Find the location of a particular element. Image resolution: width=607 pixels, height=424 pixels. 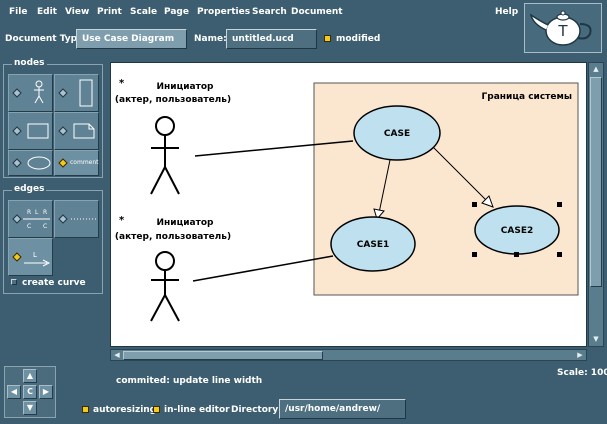

edge-letter-c1: C is located at coordinates (29, 226).